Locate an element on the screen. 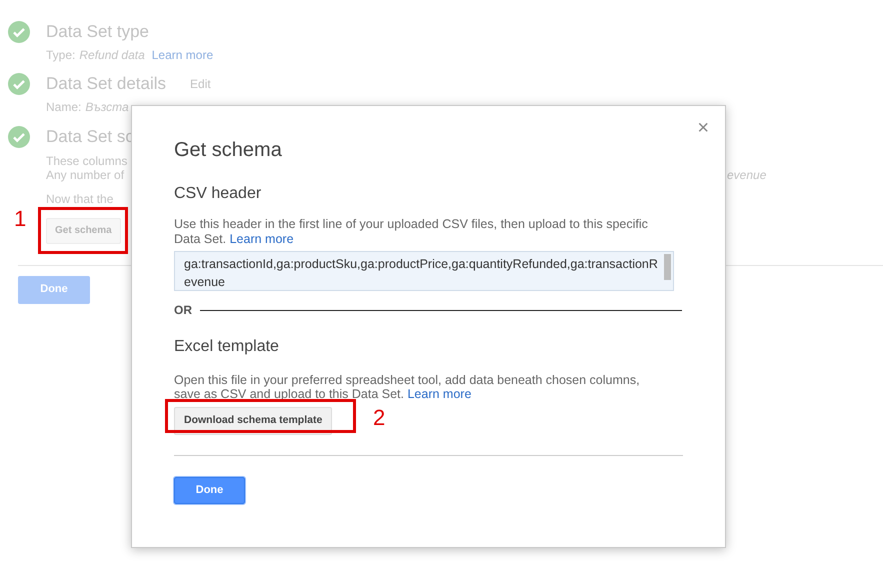  field-label: Name: is located at coordinates (64, 107).